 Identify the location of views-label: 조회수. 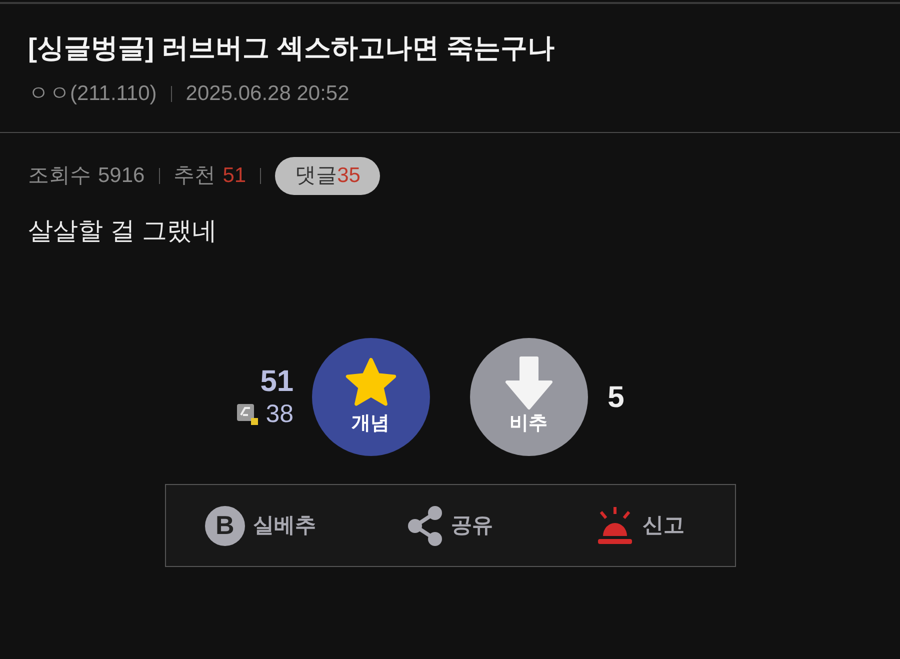
(59, 175).